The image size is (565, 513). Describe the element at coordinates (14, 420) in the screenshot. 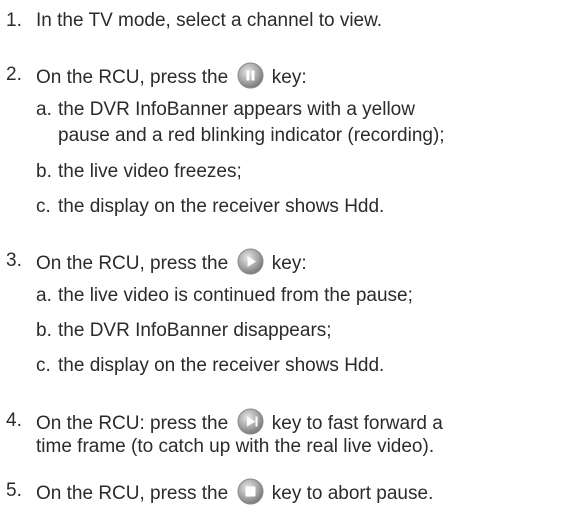

I see `step-number: 4.` at that location.